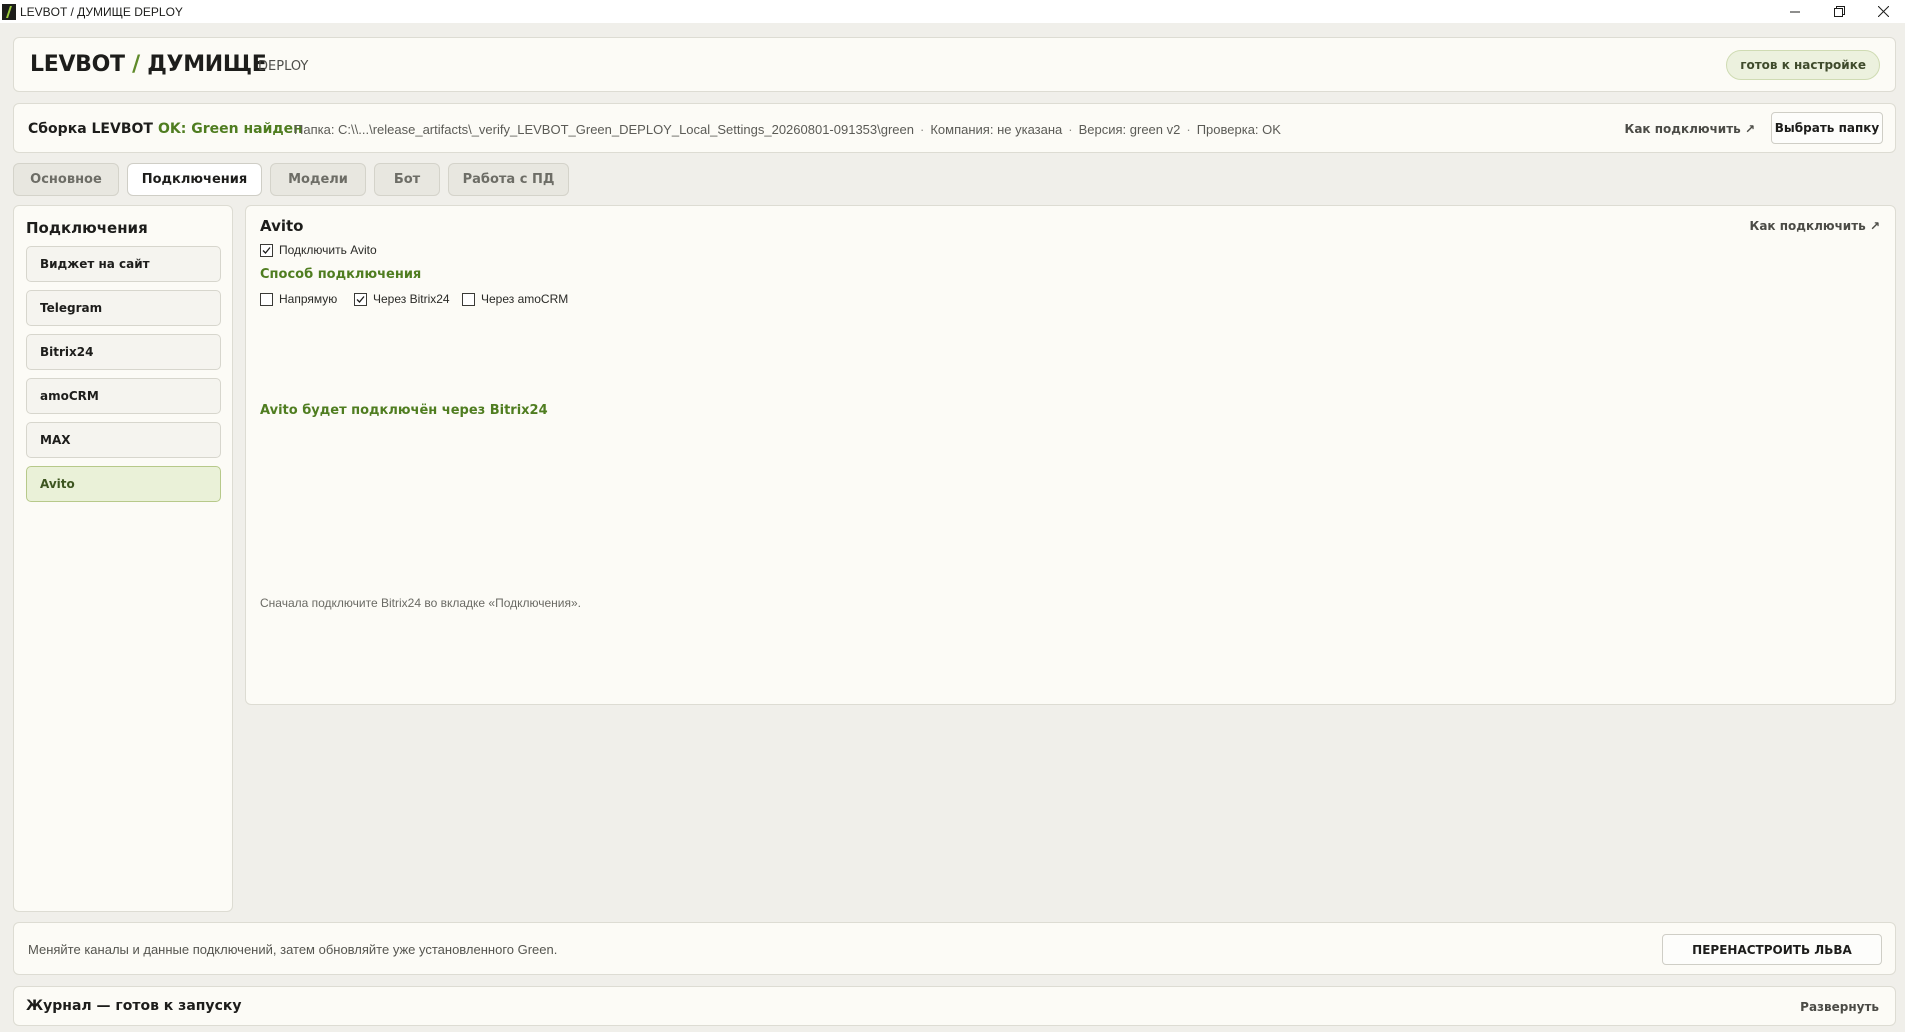 This screenshot has height=1032, width=1905. What do you see at coordinates (101, 11) in the screenshot?
I see `window-title: LEVBOT / ДУМИЩЕ DEPLOY` at bounding box center [101, 11].